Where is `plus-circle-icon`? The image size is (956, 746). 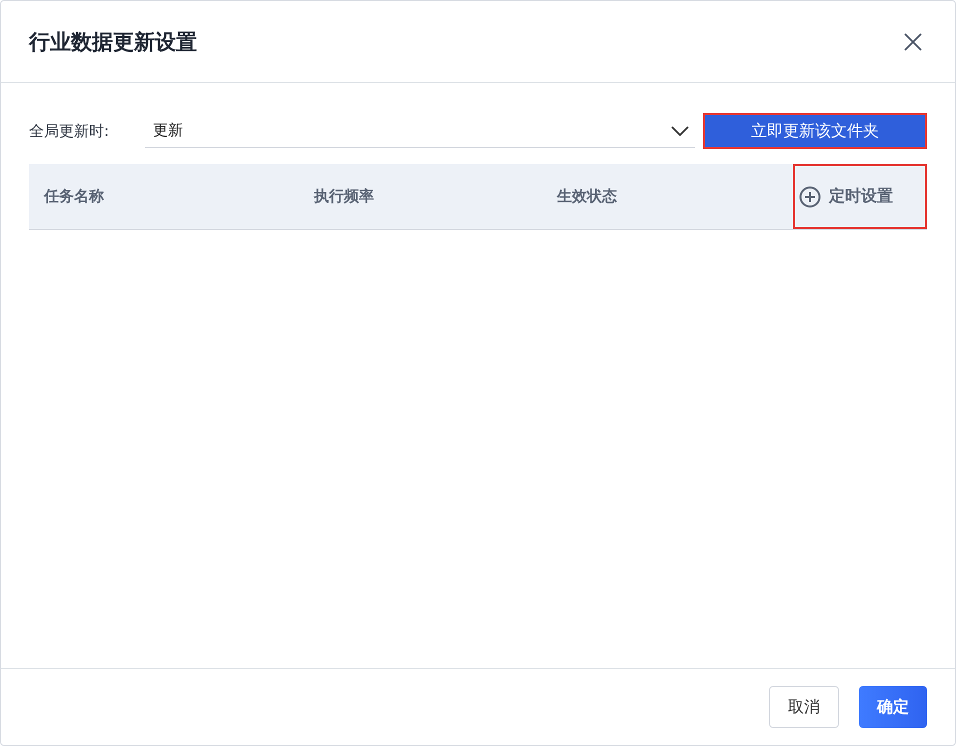 plus-circle-icon is located at coordinates (810, 197).